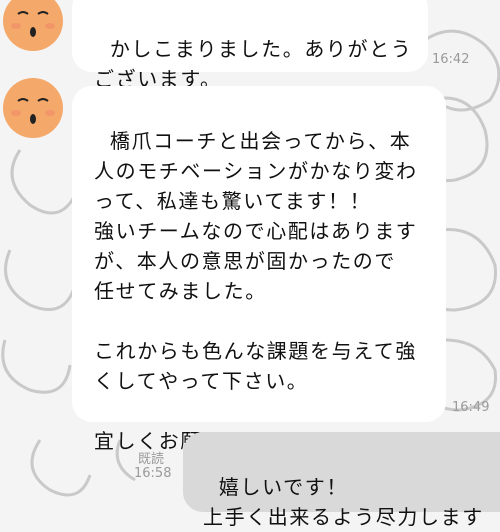  What do you see at coordinates (471, 407) in the screenshot?
I see `message-time: 16:49` at bounding box center [471, 407].